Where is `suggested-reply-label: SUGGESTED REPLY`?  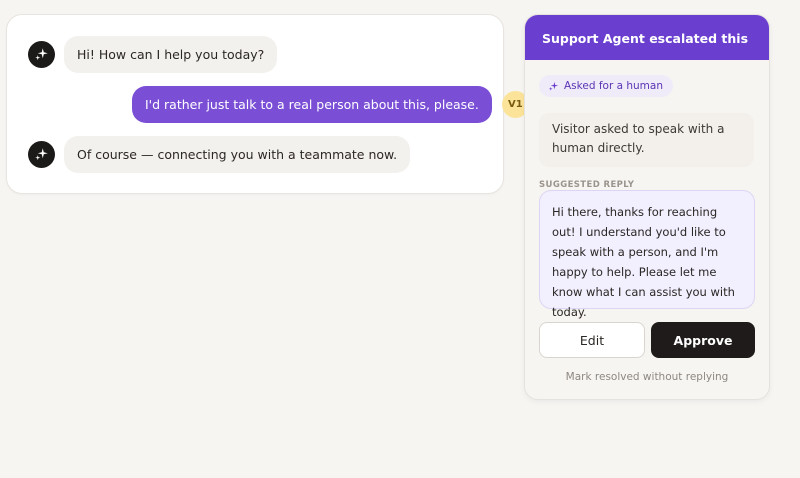
suggested-reply-label: SUGGESTED REPLY is located at coordinates (587, 185).